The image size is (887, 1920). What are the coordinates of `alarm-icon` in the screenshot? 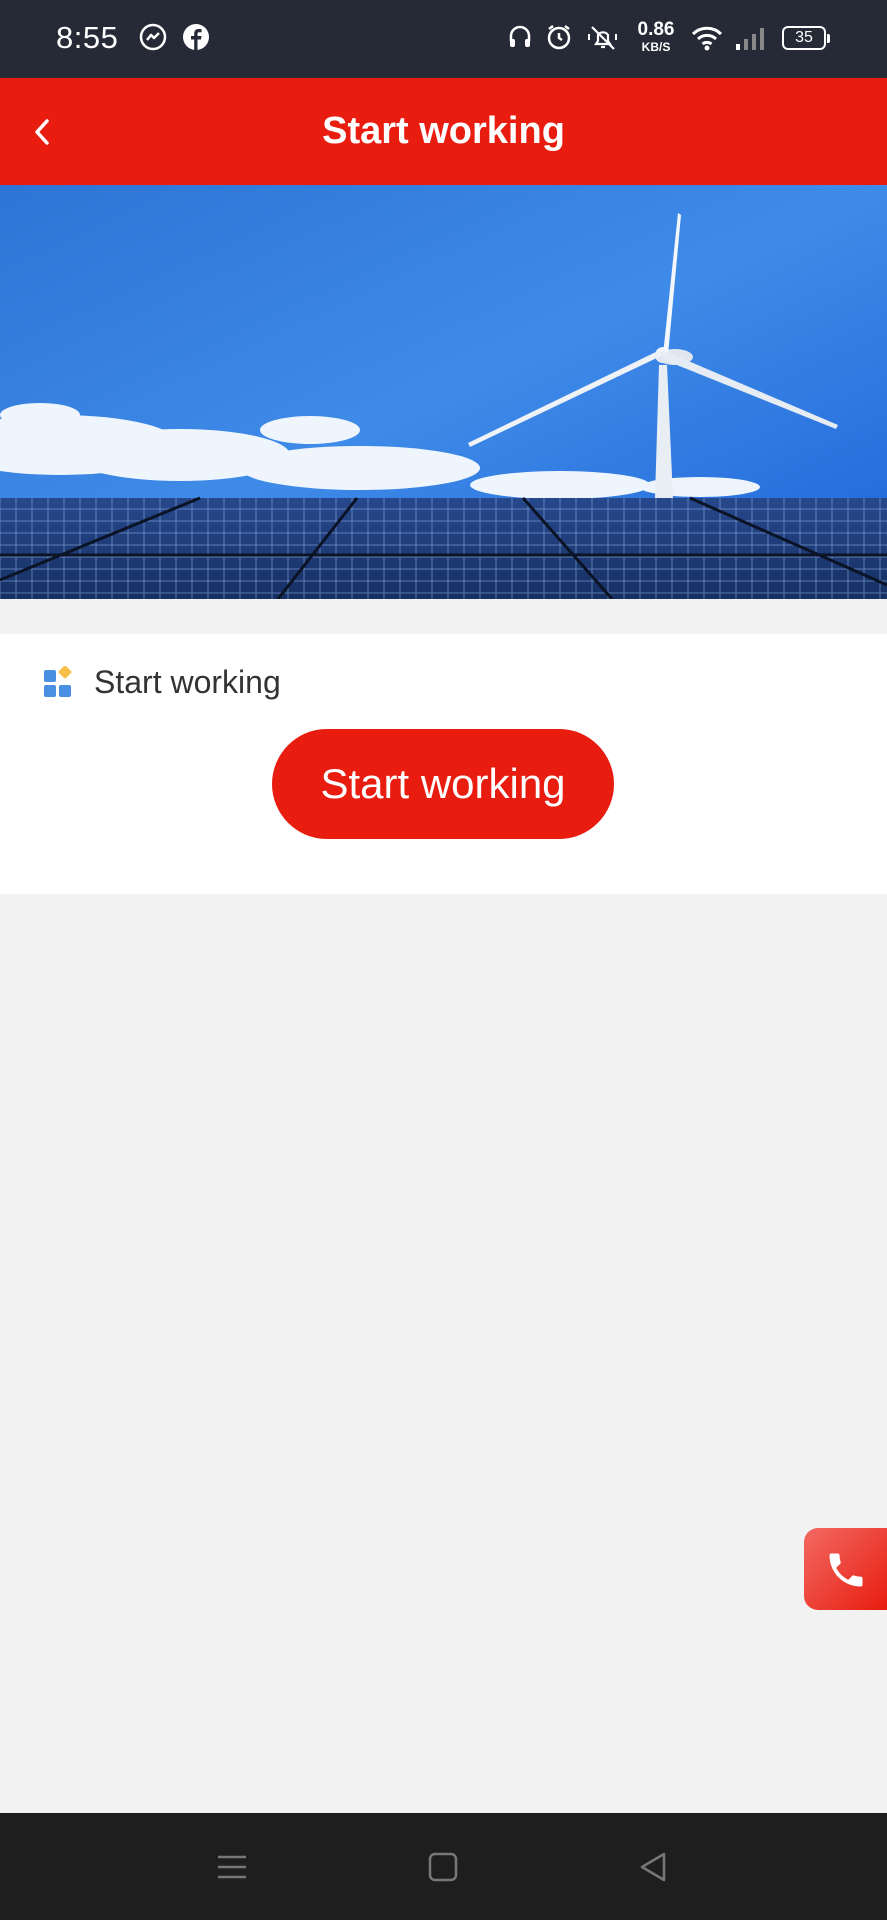 It's located at (559, 39).